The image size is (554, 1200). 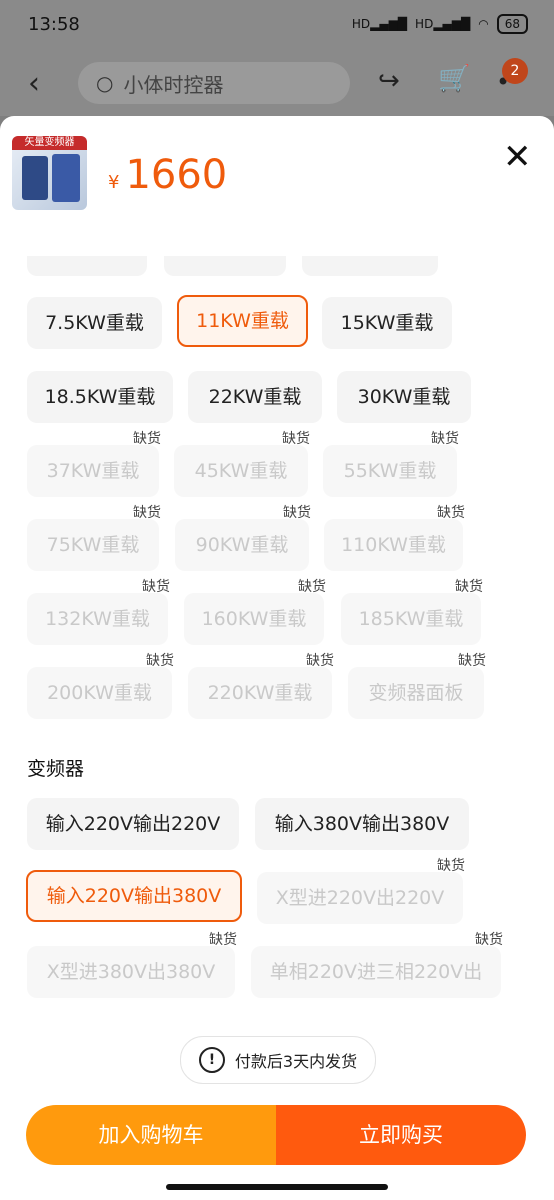 What do you see at coordinates (94, 464) in the screenshot?
I see `option-chip-disabled: 37KW重载 缺货` at bounding box center [94, 464].